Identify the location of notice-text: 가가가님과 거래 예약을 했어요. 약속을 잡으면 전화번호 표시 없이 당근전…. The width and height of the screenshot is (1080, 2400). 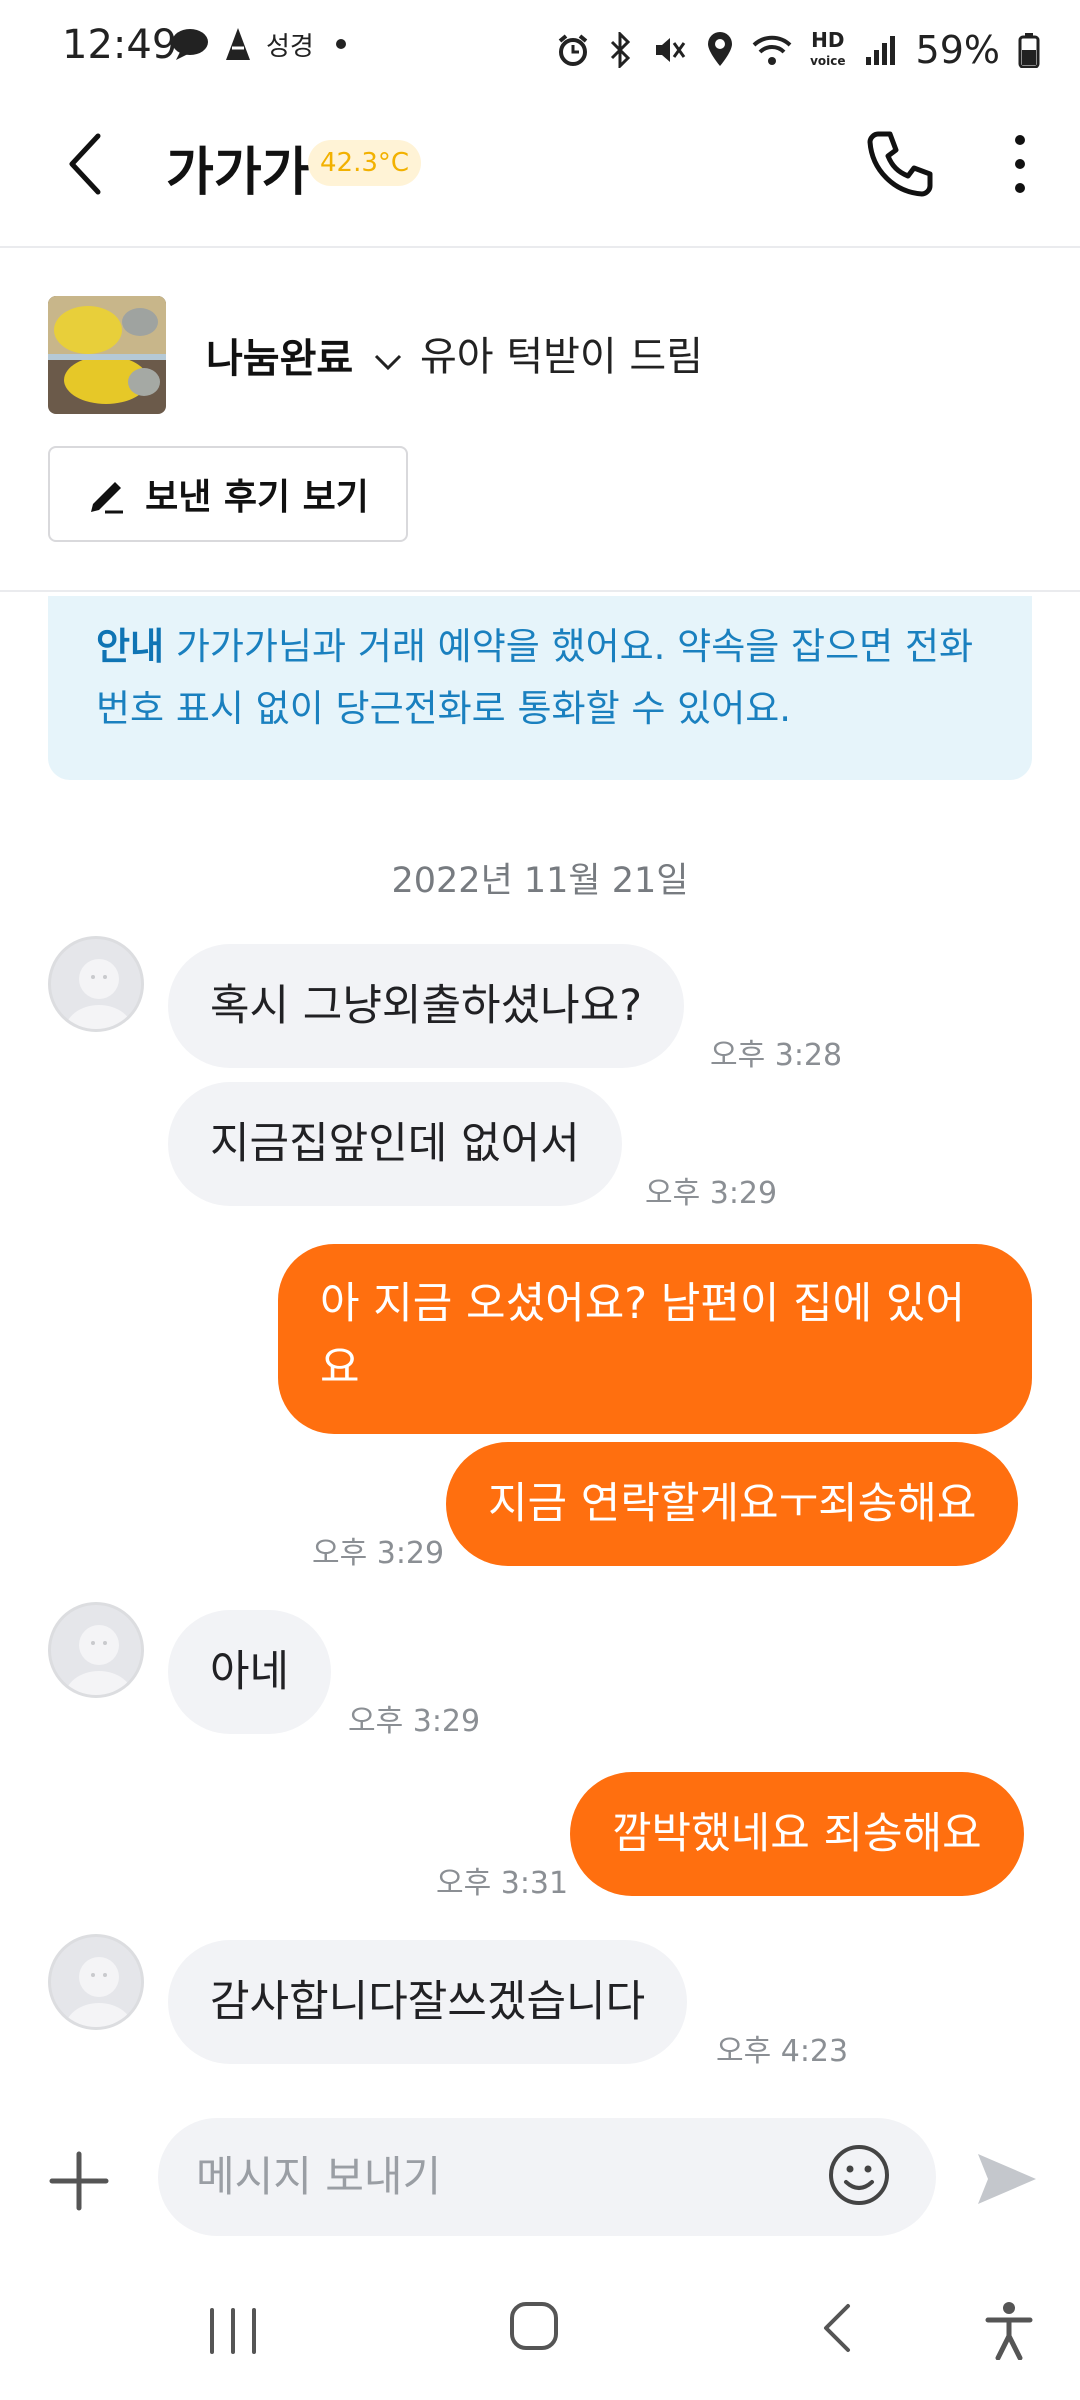
(535, 677).